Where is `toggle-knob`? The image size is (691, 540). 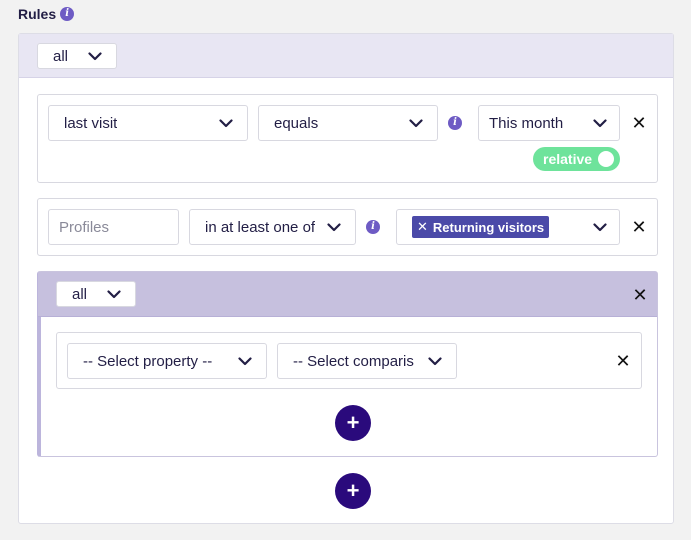 toggle-knob is located at coordinates (606, 159).